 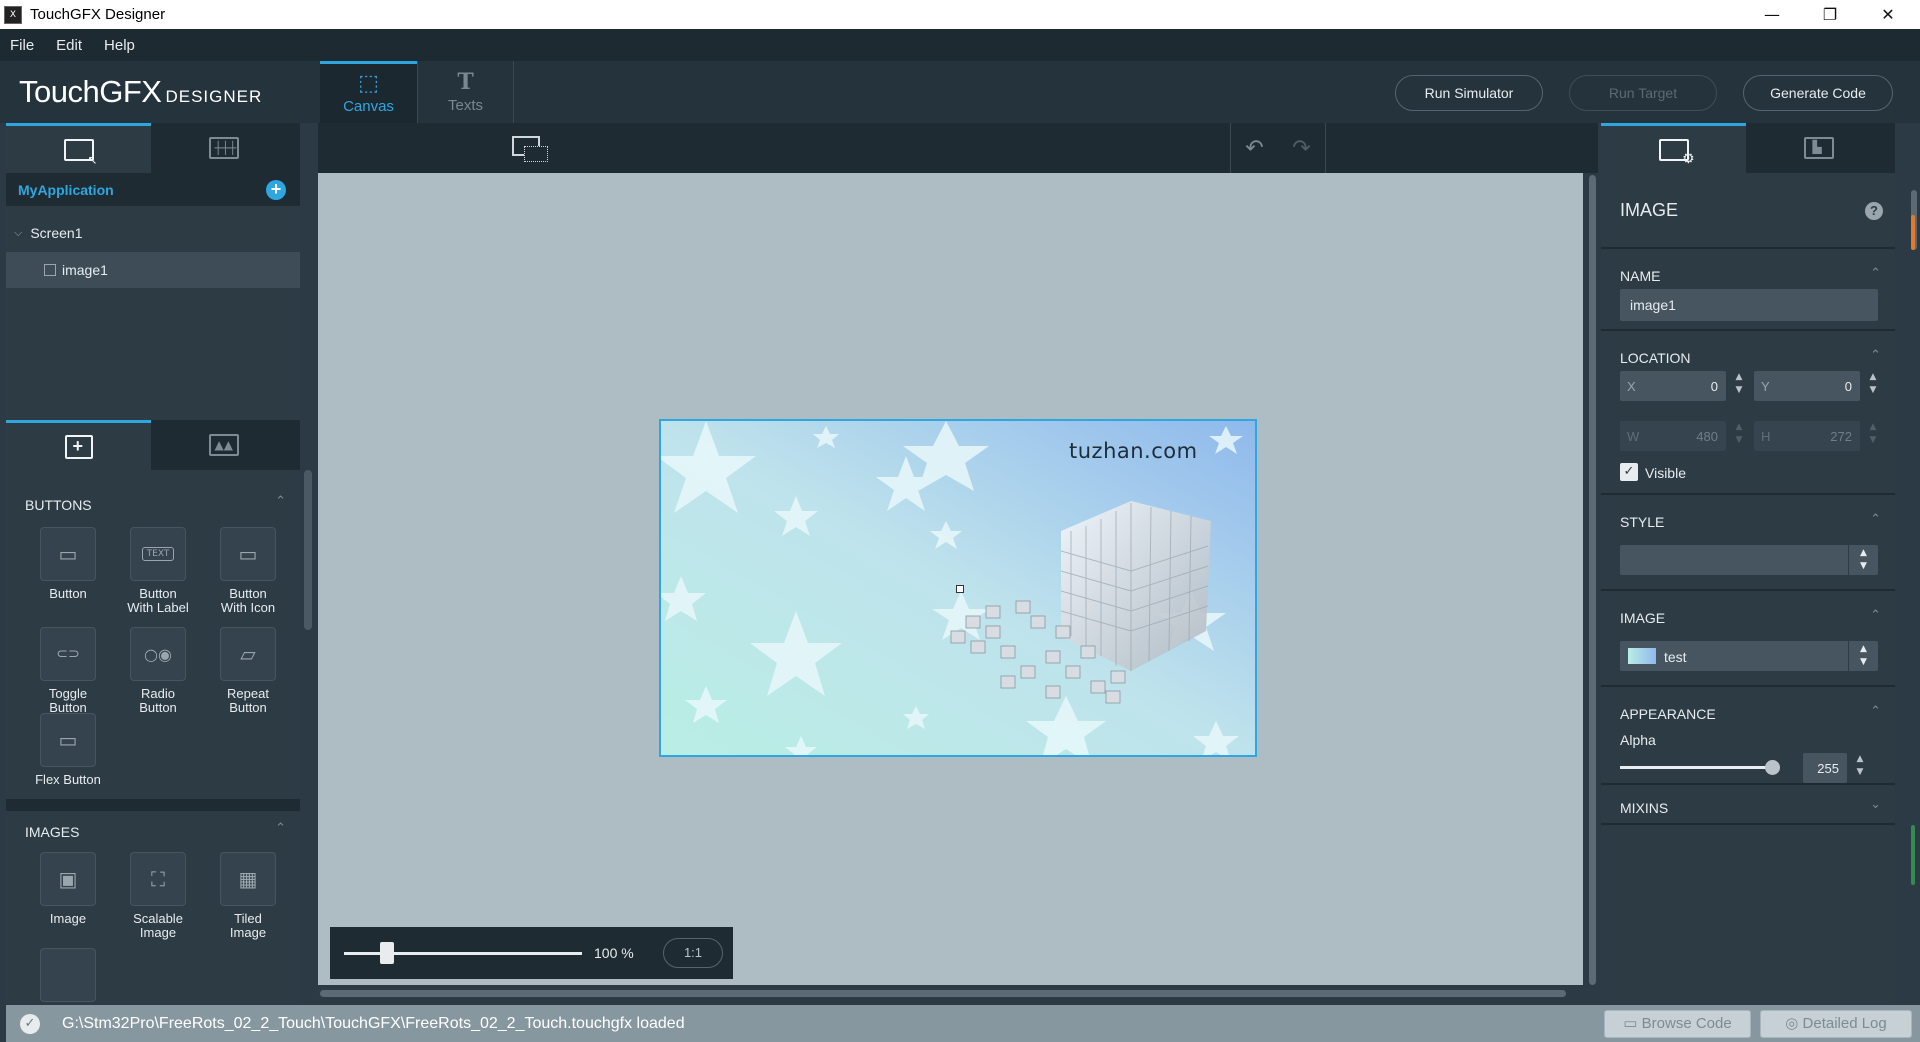 I want to click on tab-screens: ↖, so click(x=78, y=148).